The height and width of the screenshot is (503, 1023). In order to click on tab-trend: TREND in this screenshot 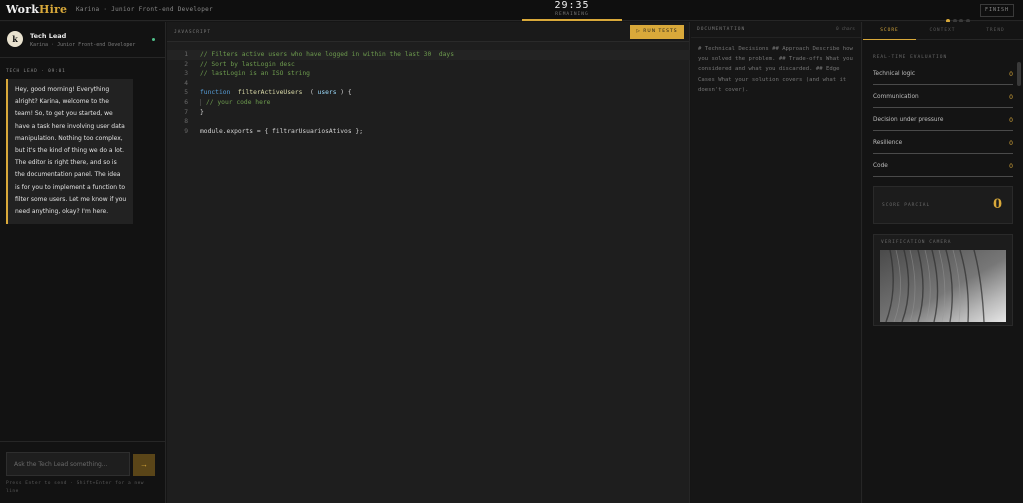, I will do `click(995, 31)`.